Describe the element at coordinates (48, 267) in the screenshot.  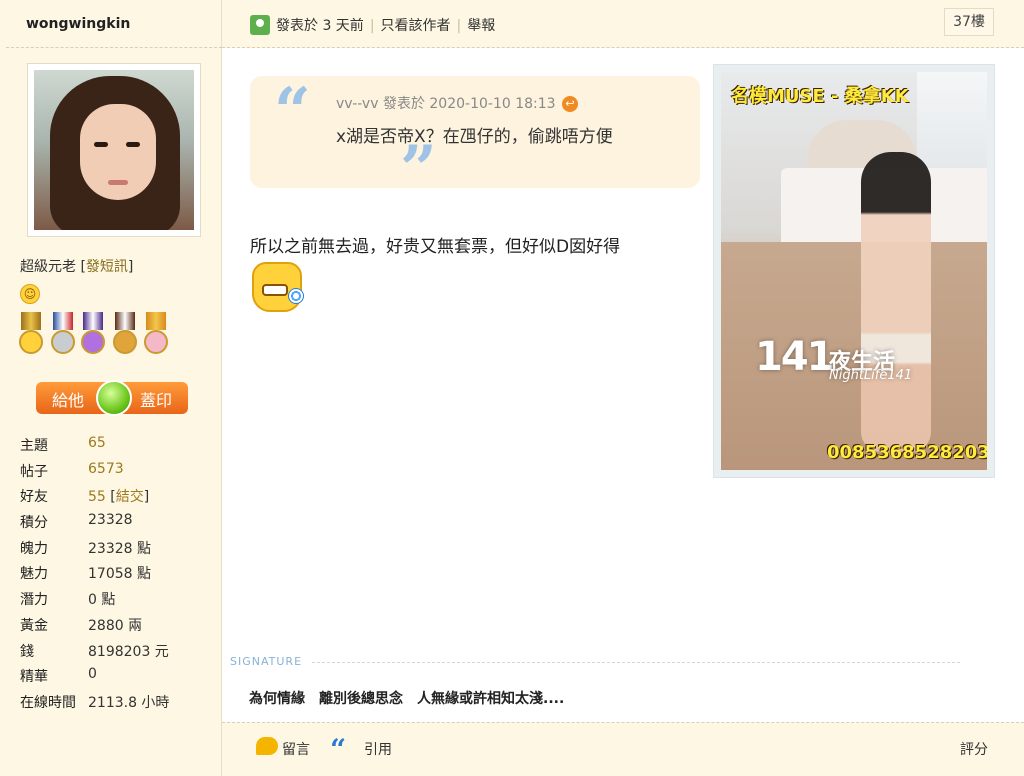
I see `rank-title: 超級元老` at that location.